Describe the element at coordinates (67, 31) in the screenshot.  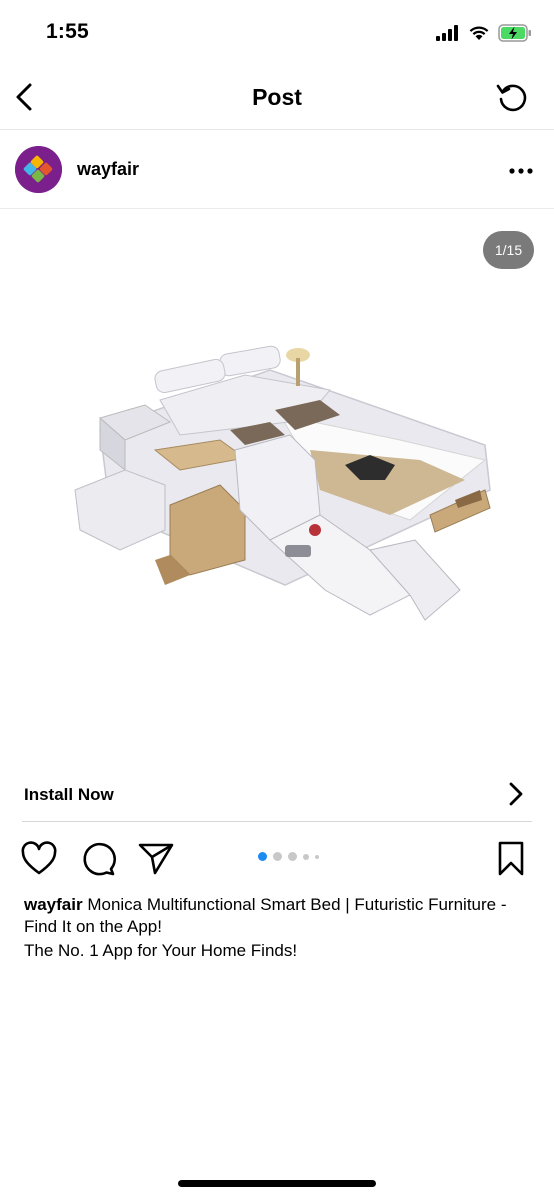
I see `status-time: 1:55` at that location.